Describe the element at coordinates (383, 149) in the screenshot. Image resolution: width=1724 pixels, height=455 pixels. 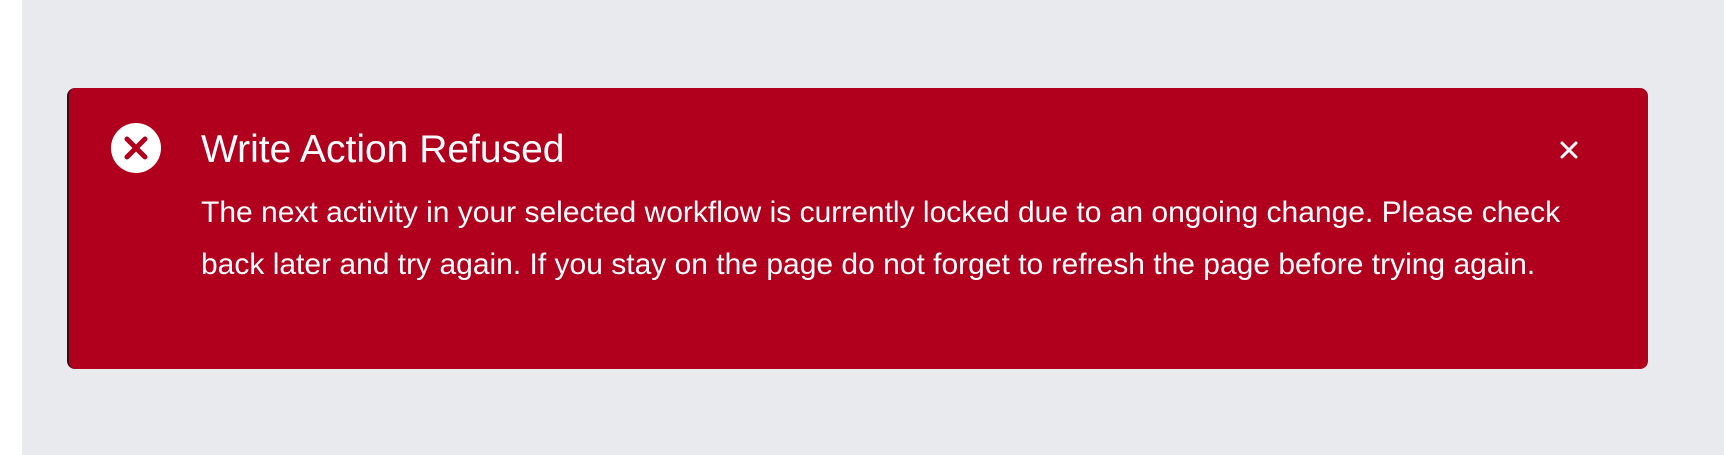
I see `alert-title: Write Action Refused` at that location.